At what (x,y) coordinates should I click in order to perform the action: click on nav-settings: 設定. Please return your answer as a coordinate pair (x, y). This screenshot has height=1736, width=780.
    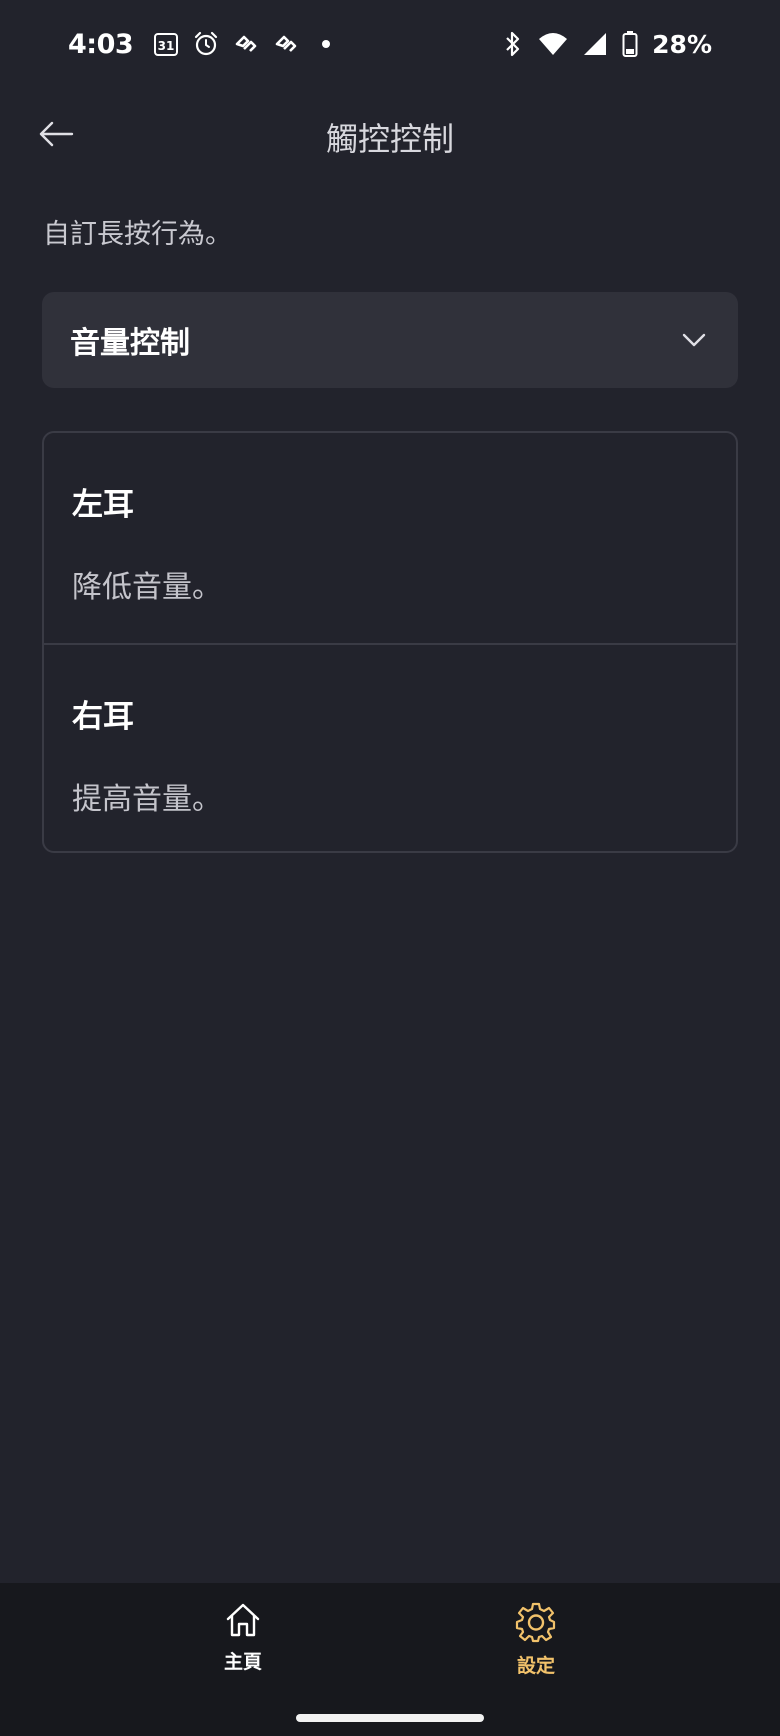
    Looking at the image, I should click on (536, 1639).